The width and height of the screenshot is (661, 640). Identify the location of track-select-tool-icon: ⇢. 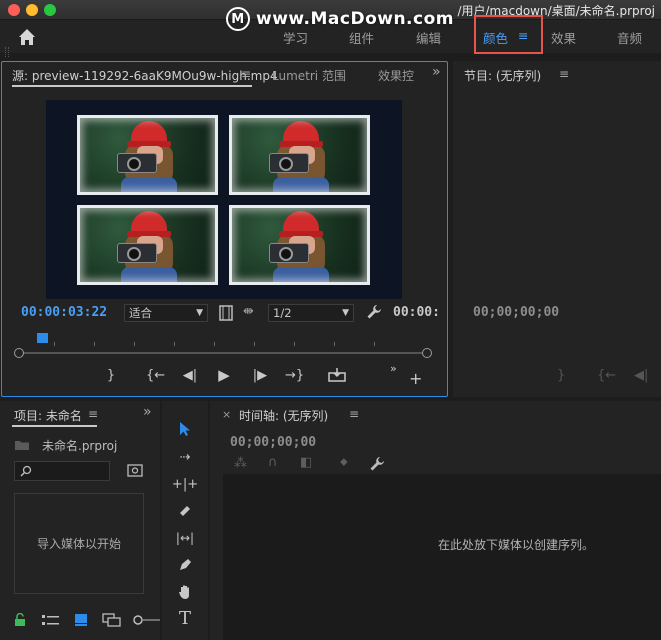
(185, 457).